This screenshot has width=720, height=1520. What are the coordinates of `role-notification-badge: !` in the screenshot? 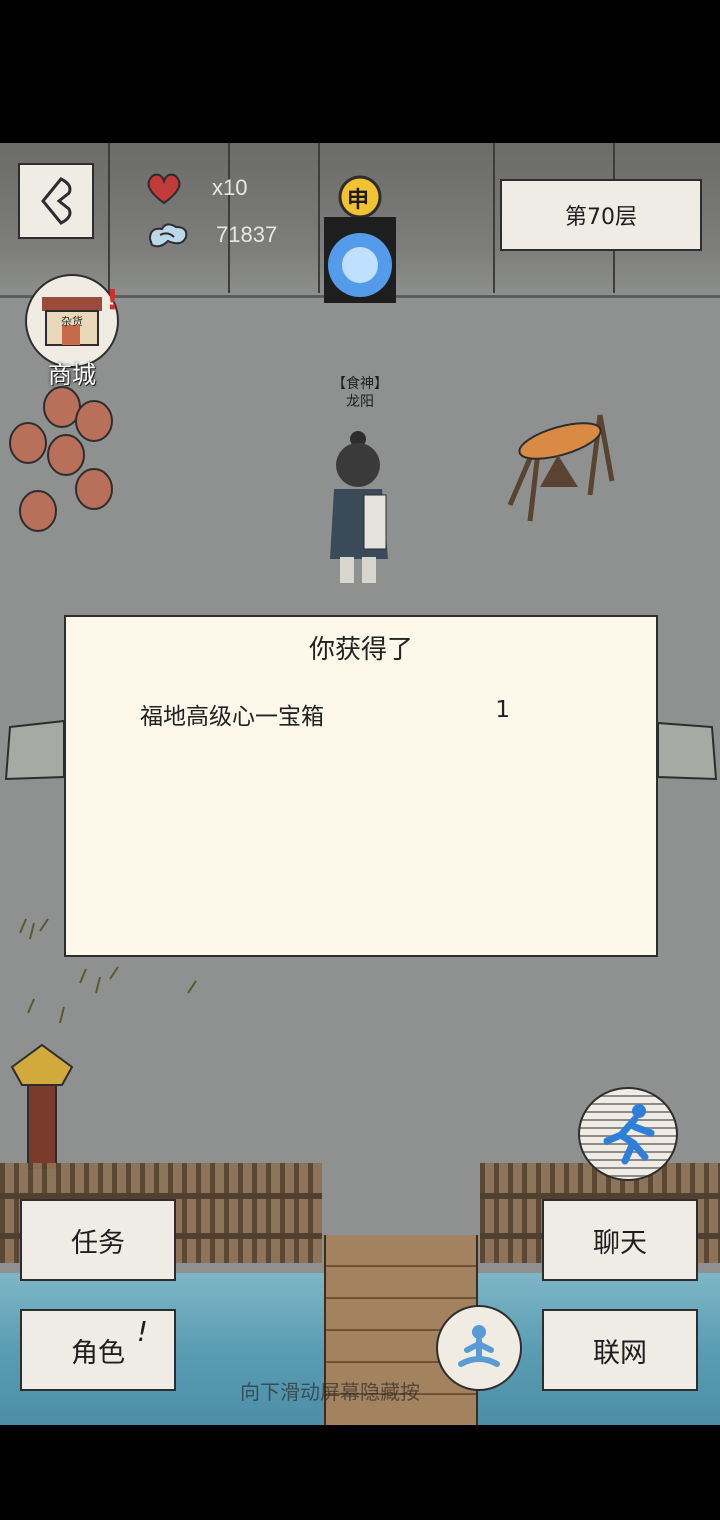 It's located at (142, 1331).